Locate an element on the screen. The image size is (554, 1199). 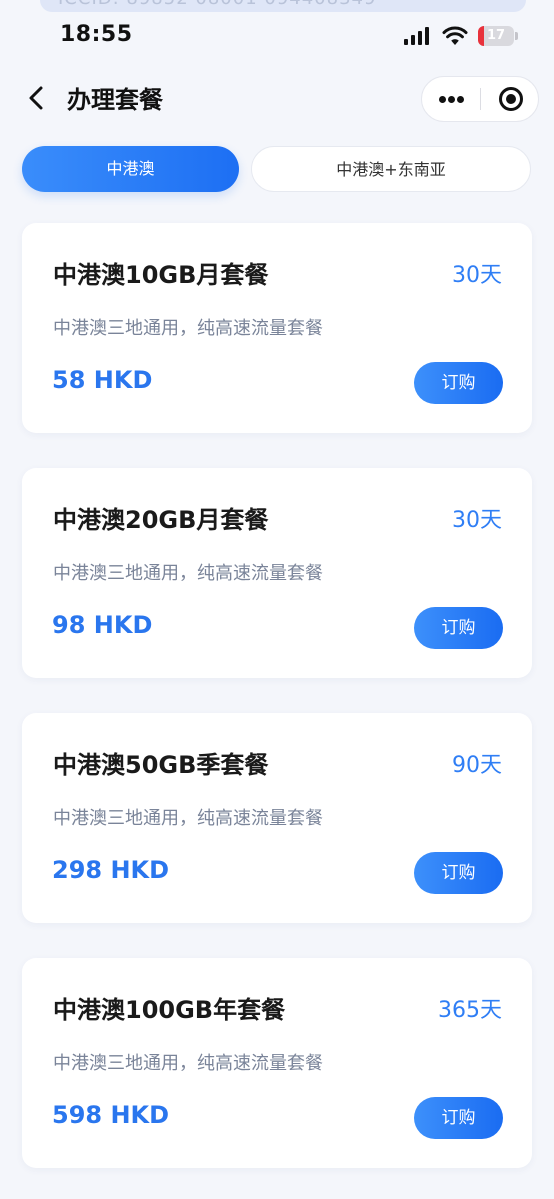
tab-hk-macau-sea: 中港澳+东南亚 is located at coordinates (391, 169).